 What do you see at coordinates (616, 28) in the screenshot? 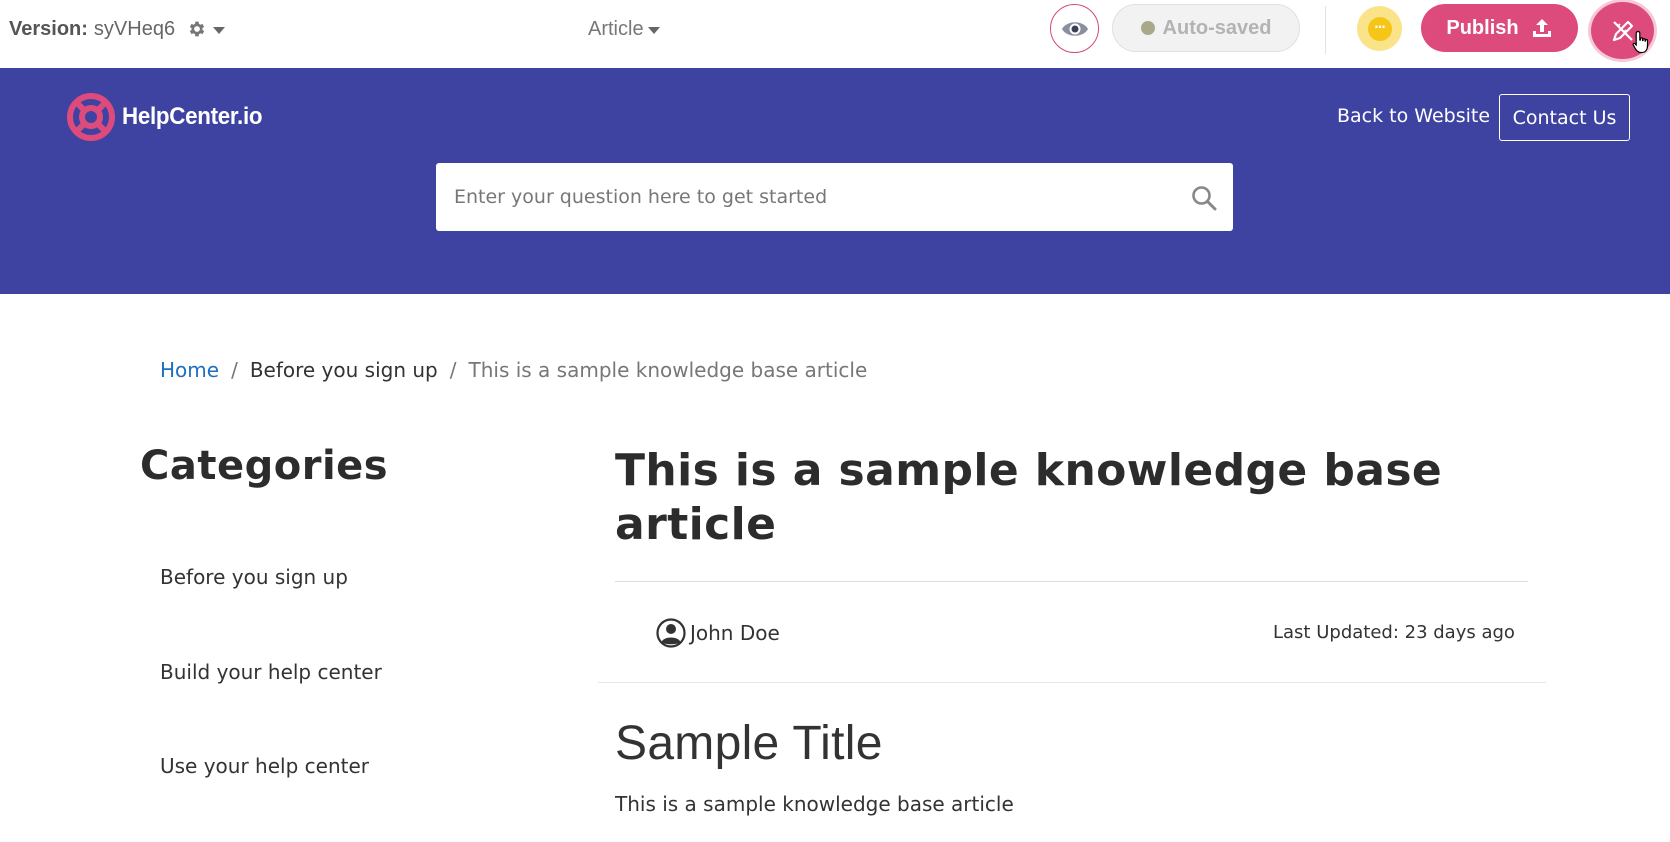
I see `article-type-label: Article` at bounding box center [616, 28].